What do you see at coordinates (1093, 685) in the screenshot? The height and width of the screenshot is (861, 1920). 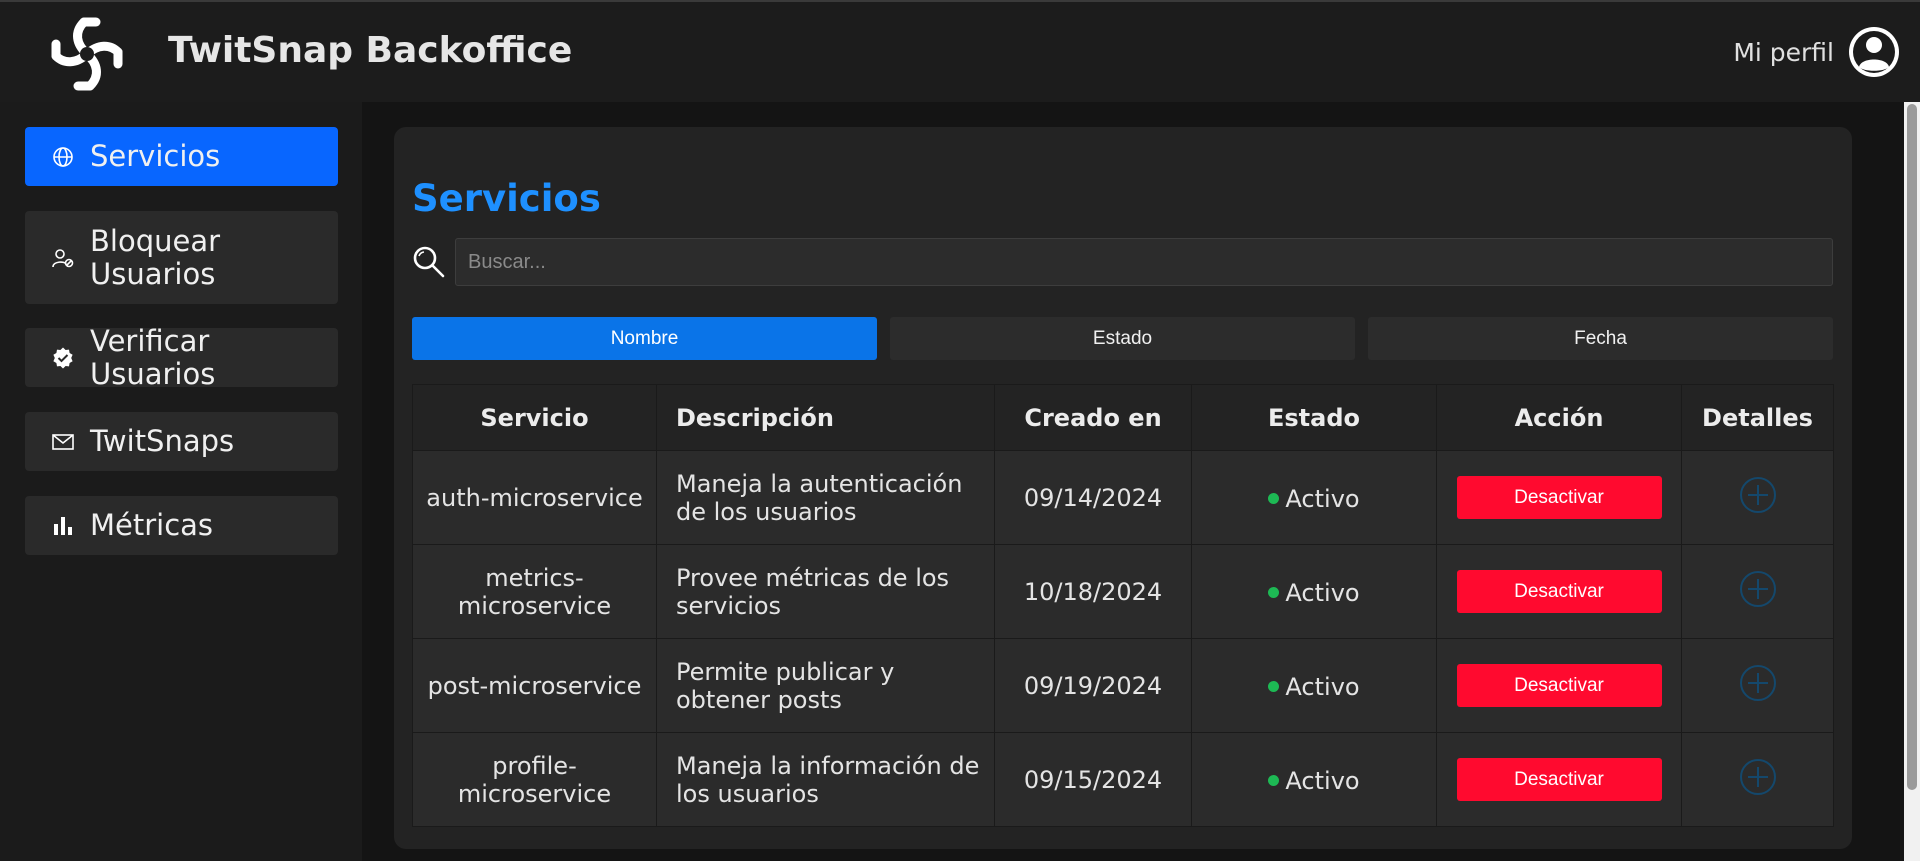 I see `created-date: 09/19/2024` at bounding box center [1093, 685].